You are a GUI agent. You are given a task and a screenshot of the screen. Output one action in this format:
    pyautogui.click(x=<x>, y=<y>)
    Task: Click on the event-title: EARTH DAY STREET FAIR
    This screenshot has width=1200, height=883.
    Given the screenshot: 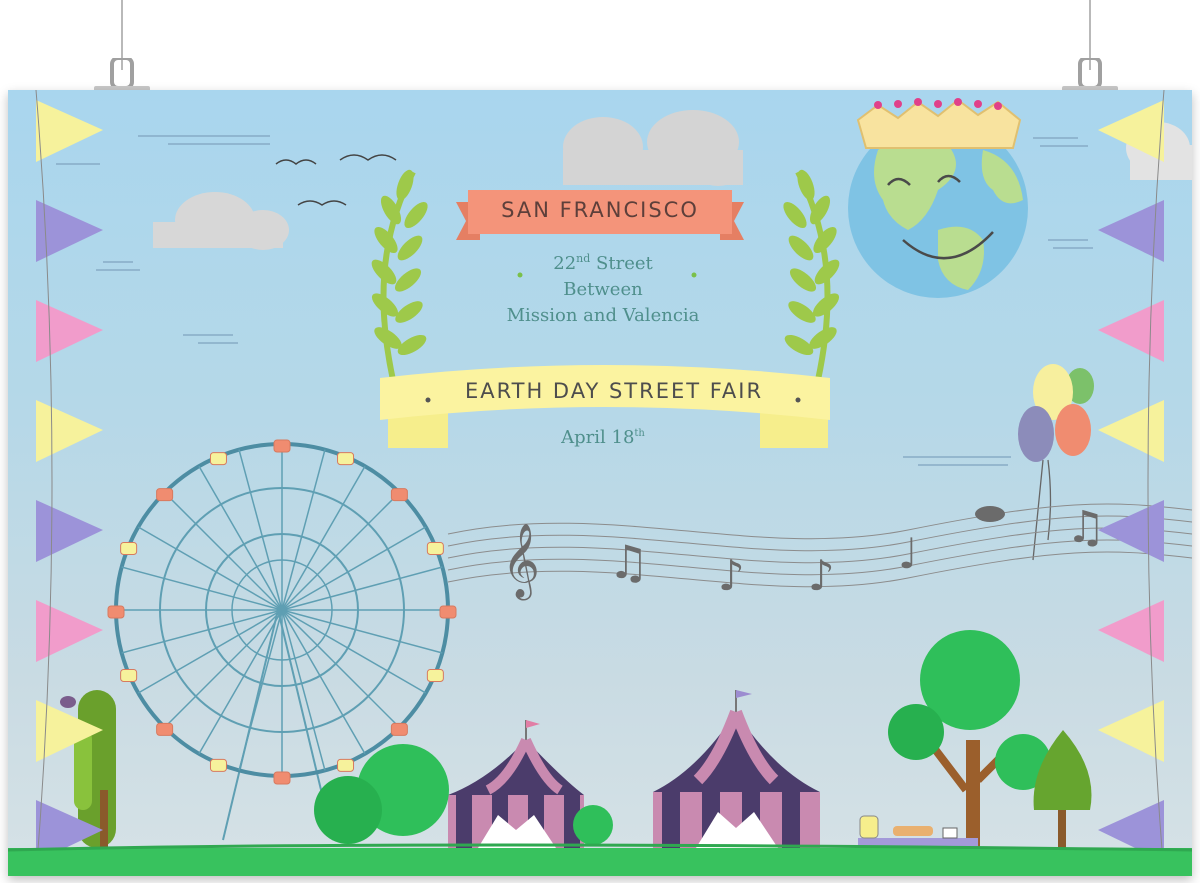 What is the action you would take?
    pyautogui.click(x=614, y=391)
    